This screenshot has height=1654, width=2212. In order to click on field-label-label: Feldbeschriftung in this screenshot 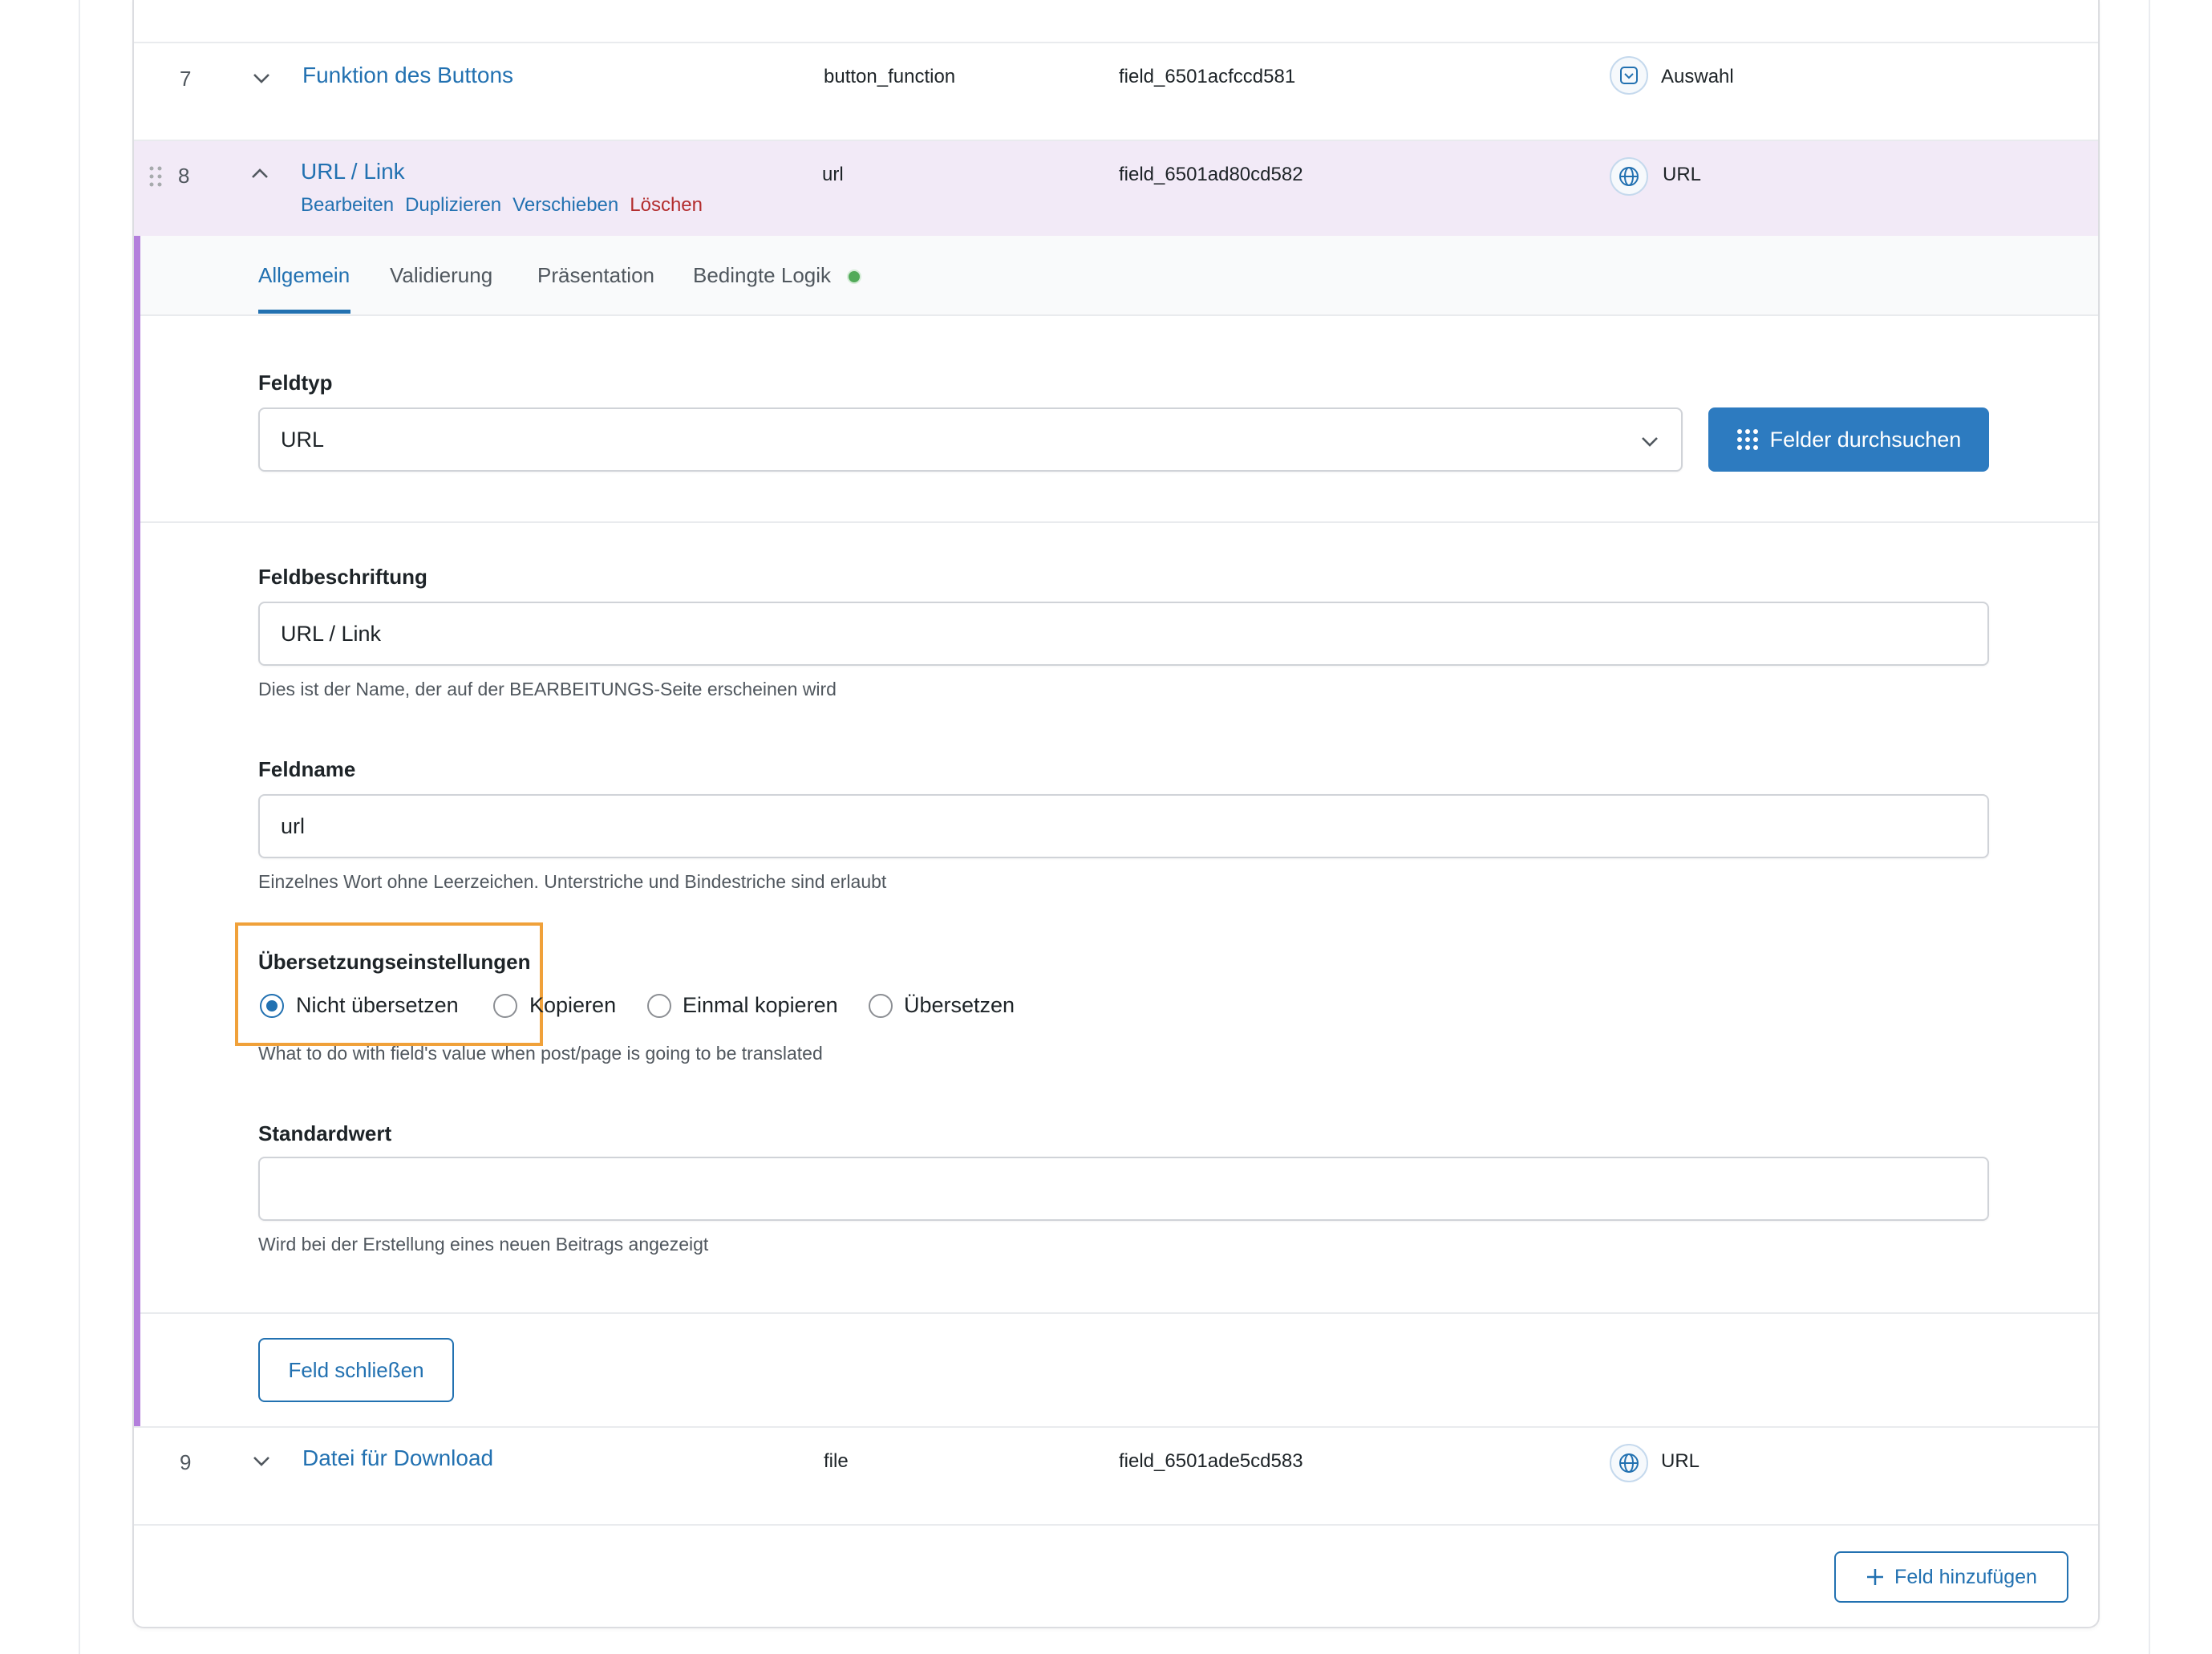, I will do `click(342, 577)`.